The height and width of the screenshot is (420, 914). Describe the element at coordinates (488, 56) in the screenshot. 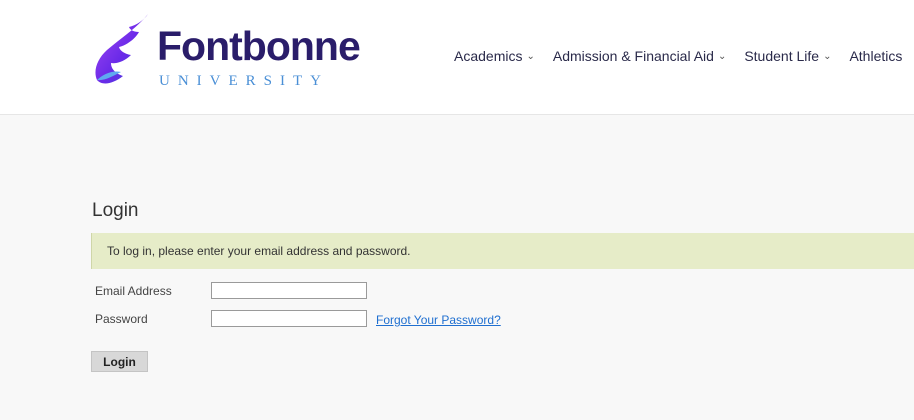

I see `nav-item-label: Academics` at that location.